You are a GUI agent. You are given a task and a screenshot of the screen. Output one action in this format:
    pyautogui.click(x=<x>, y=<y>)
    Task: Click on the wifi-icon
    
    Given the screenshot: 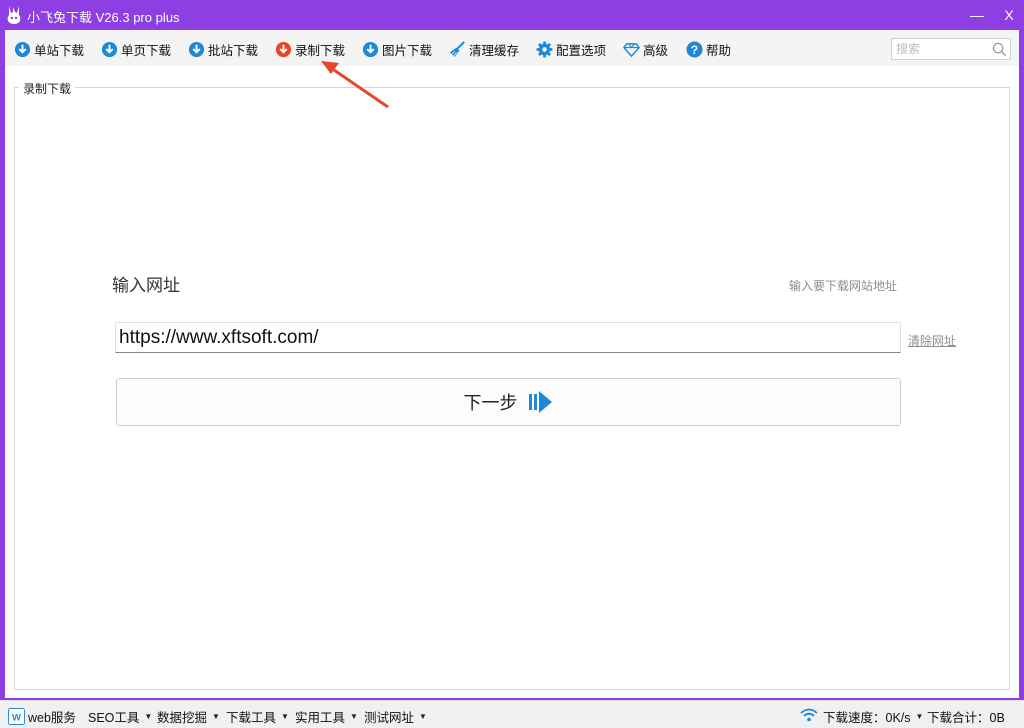 What is the action you would take?
    pyautogui.click(x=809, y=715)
    